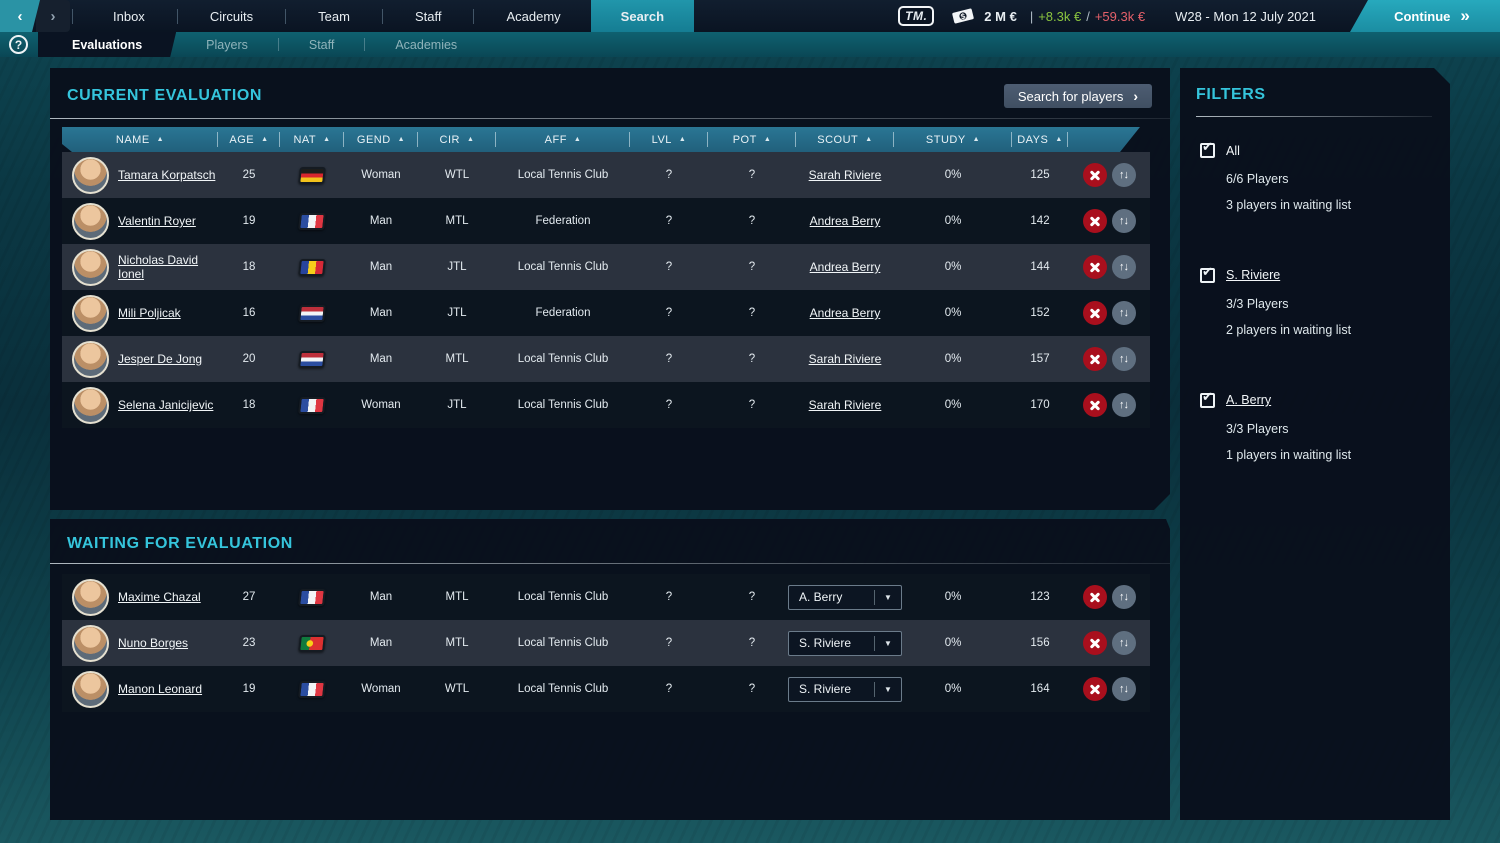 This screenshot has height=843, width=1500. Describe the element at coordinates (107, 44) in the screenshot. I see `subtab-evaluations: Evaluations` at that location.